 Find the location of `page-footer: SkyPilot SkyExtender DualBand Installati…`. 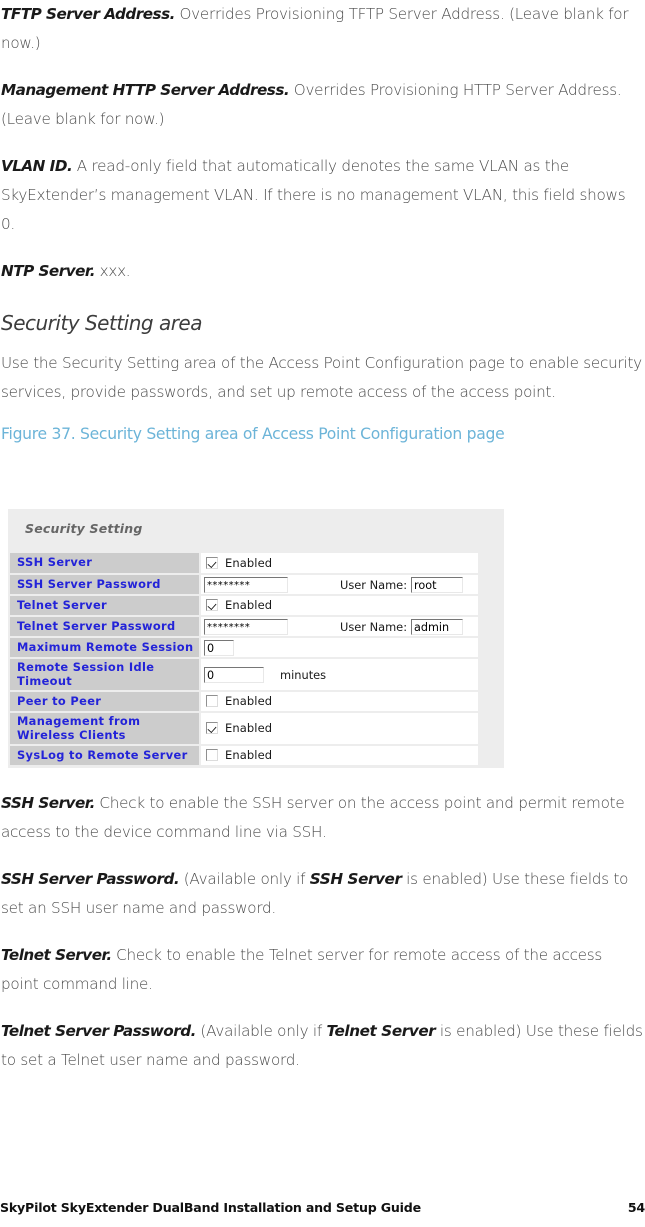

page-footer: SkyPilot SkyExtender DualBand Installati… is located at coordinates (322, 1207).